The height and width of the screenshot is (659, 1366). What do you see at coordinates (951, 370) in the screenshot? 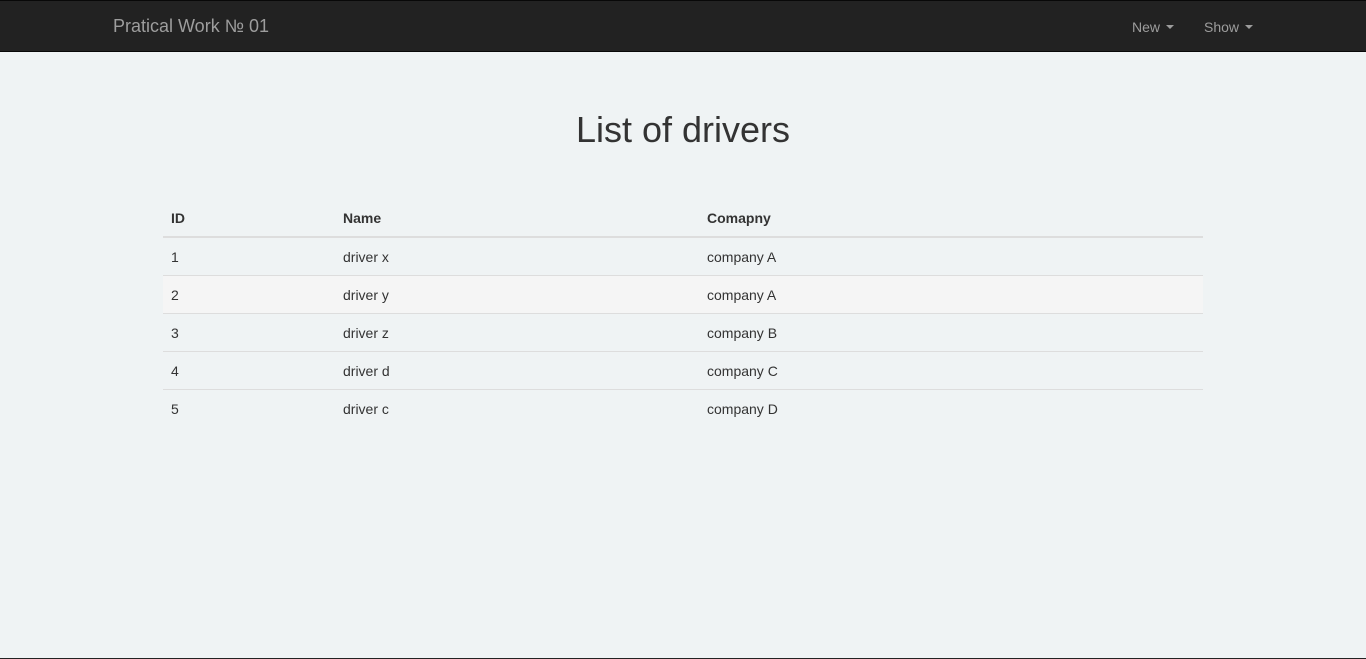
I see `cell-company: company C` at bounding box center [951, 370].